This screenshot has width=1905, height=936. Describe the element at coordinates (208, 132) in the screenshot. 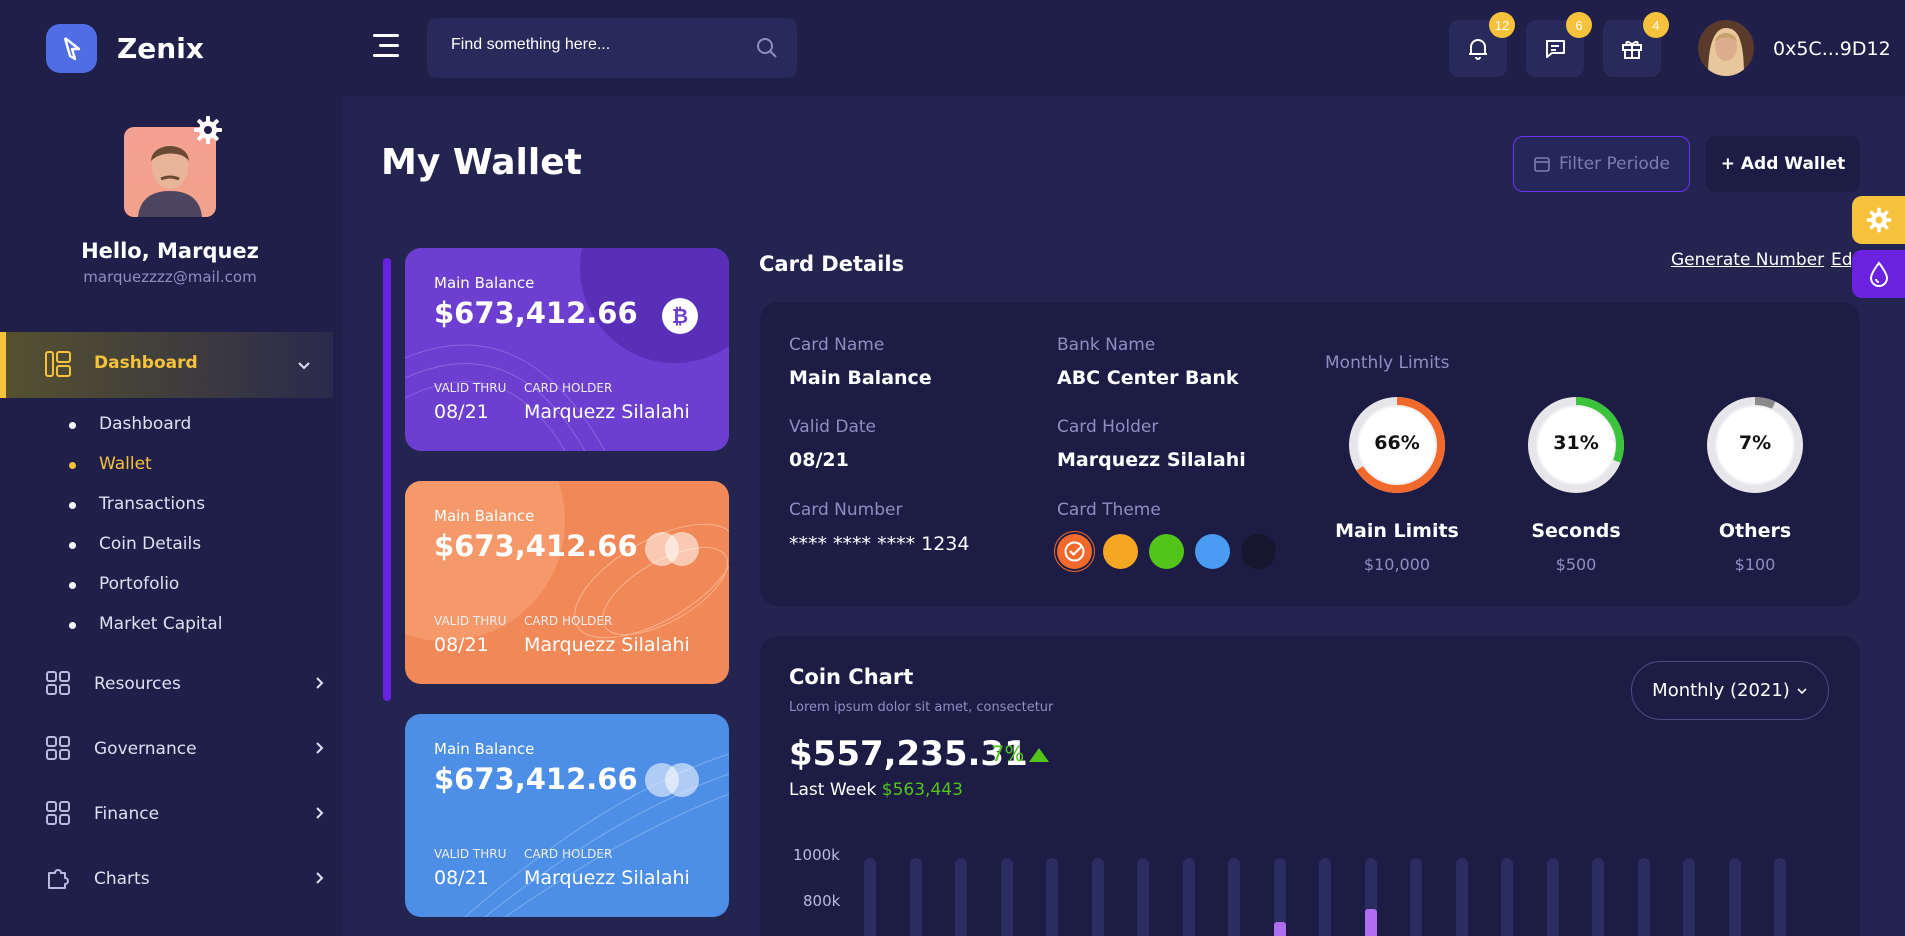

I see `profile-settings-icon` at that location.